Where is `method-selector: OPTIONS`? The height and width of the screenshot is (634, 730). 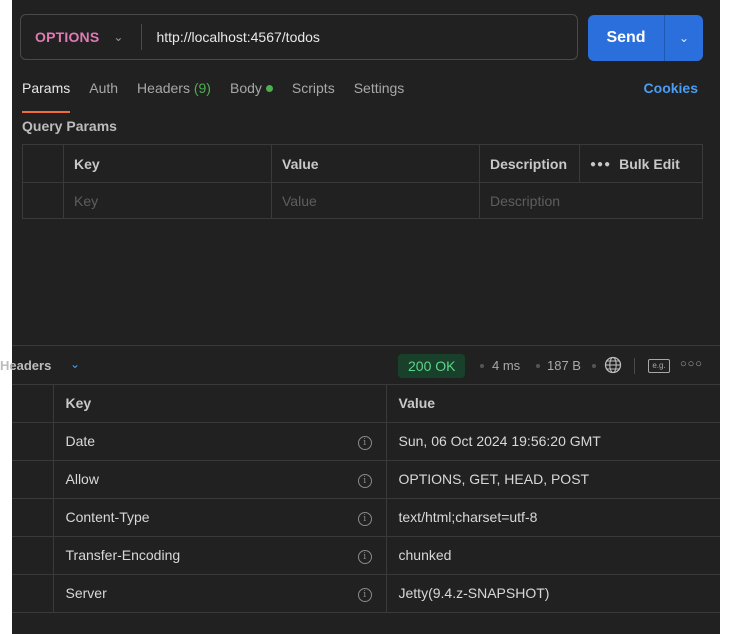
method-selector: OPTIONS is located at coordinates (67, 37).